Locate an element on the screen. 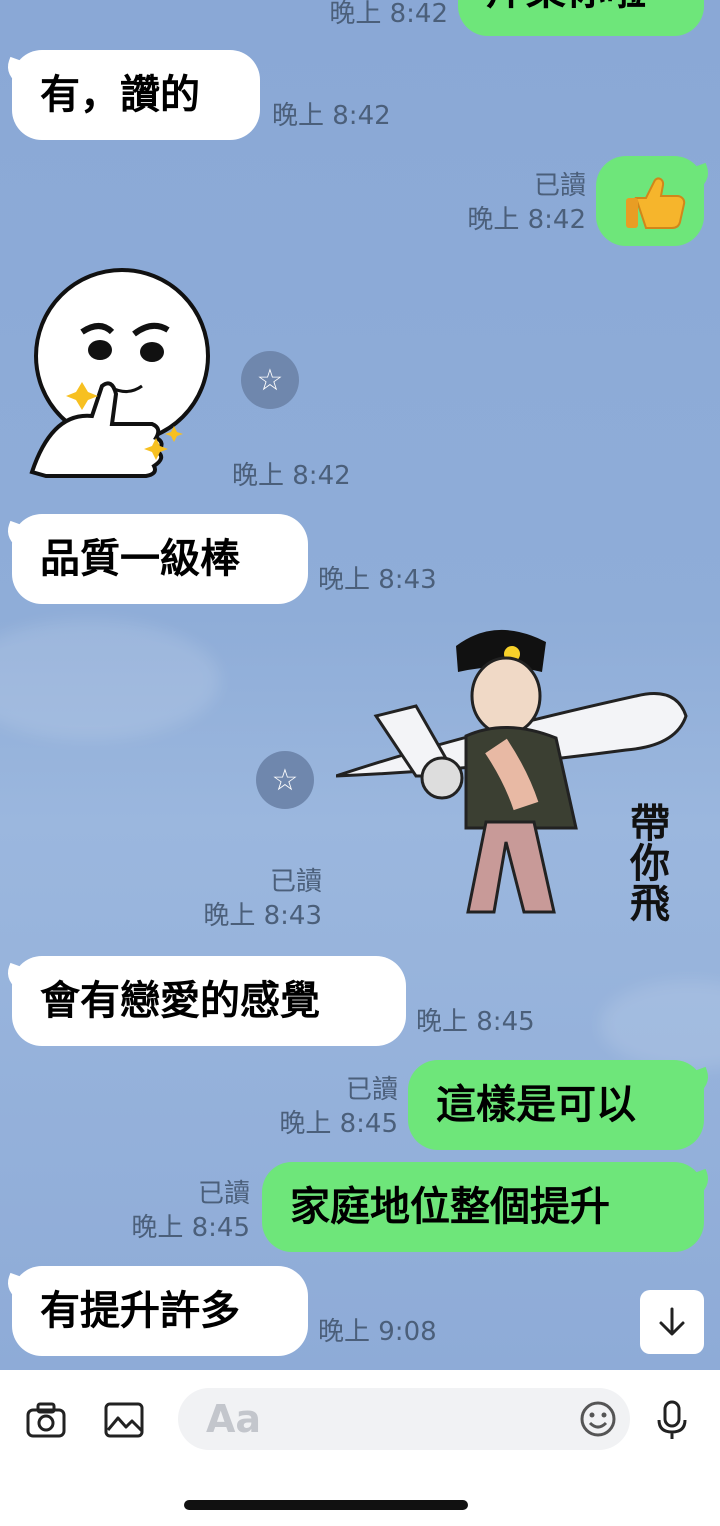 Image resolution: width=720 pixels, height=1526 pixels. incoming-message: 有，讚的 is located at coordinates (136, 95).